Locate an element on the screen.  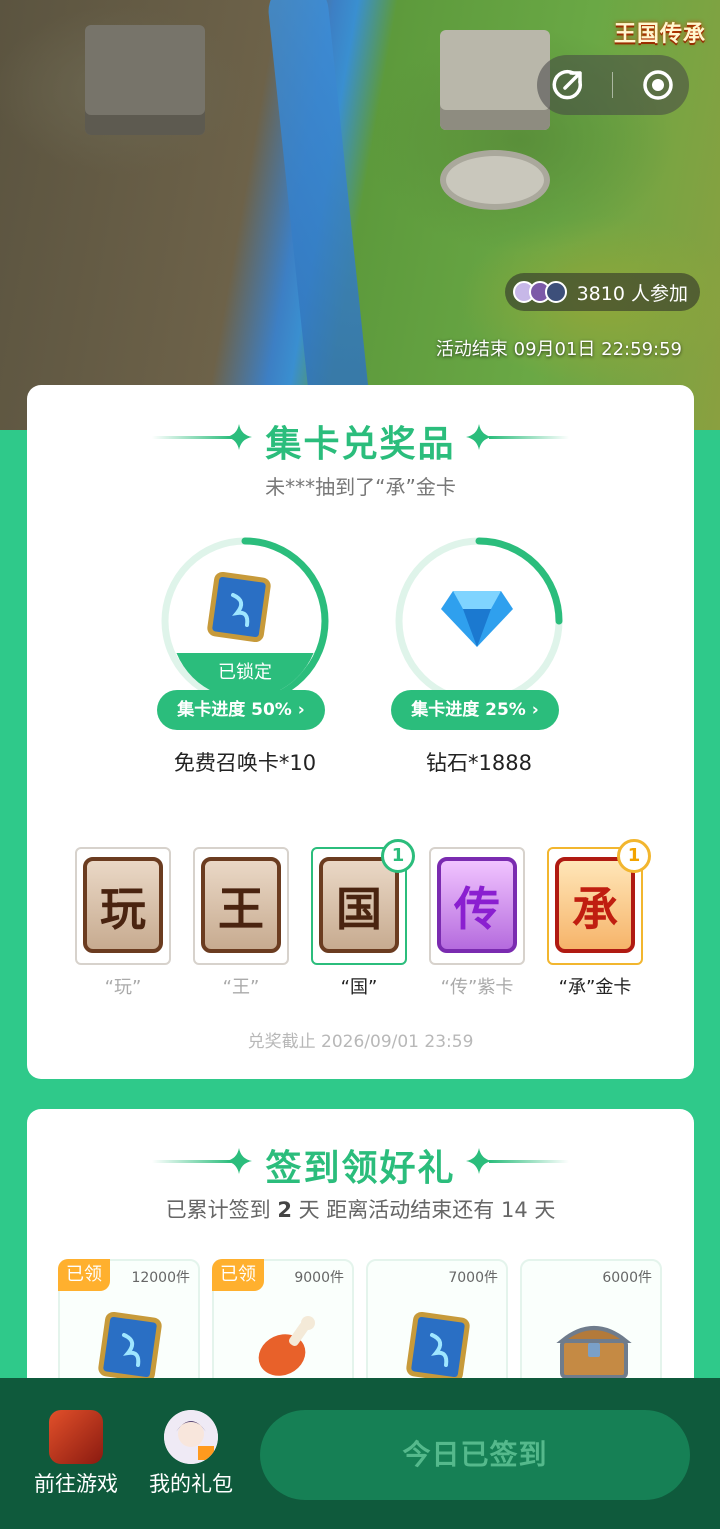
participant-avatars is located at coordinates (542, 292).